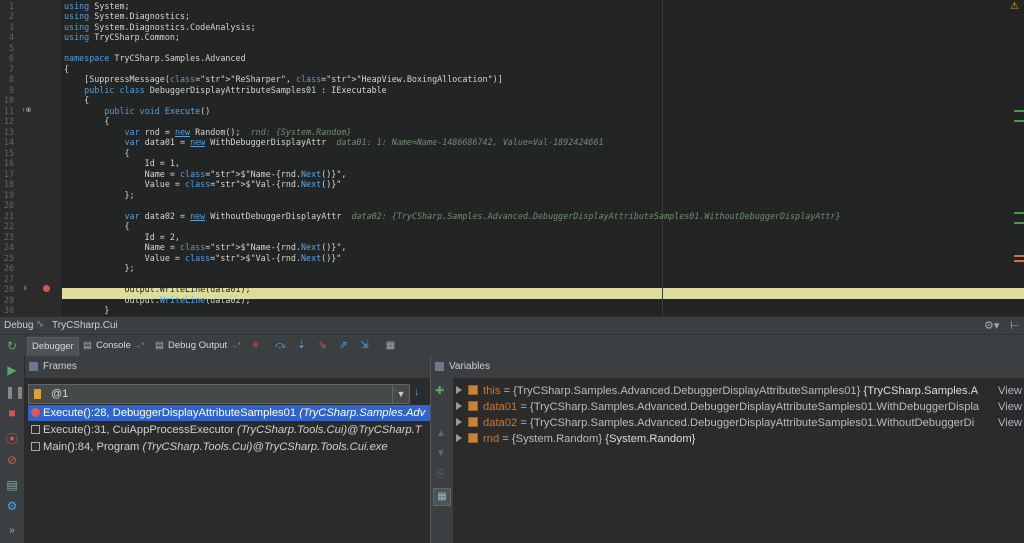 Image resolution: width=1024 pixels, height=543 pixels. Describe the element at coordinates (11, 47) in the screenshot. I see `line-number: 5` at that location.